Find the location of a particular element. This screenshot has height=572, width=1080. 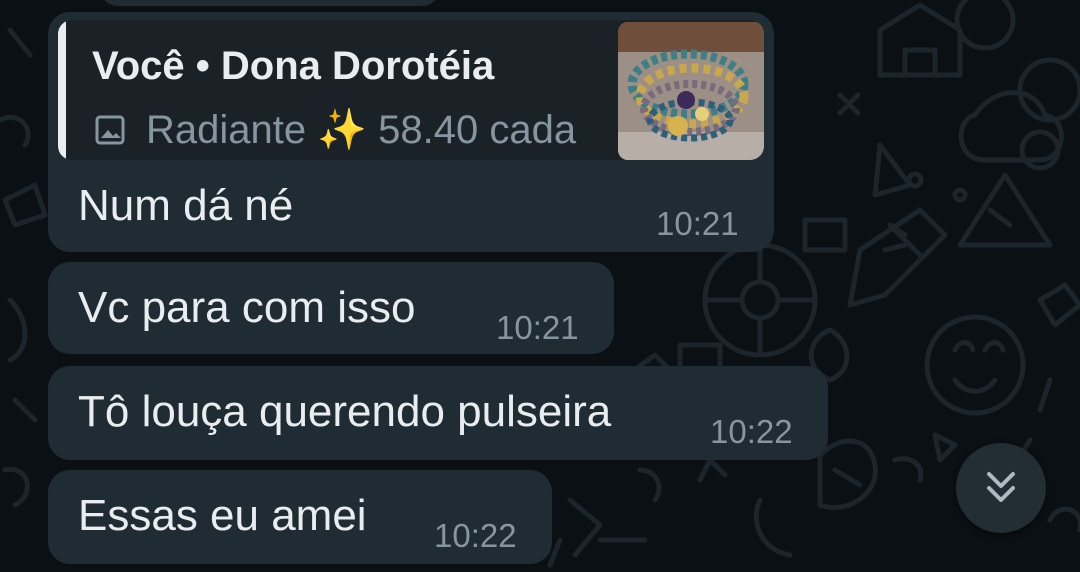

message-bubble: Essas eu amei 10:22 is located at coordinates (300, 517).